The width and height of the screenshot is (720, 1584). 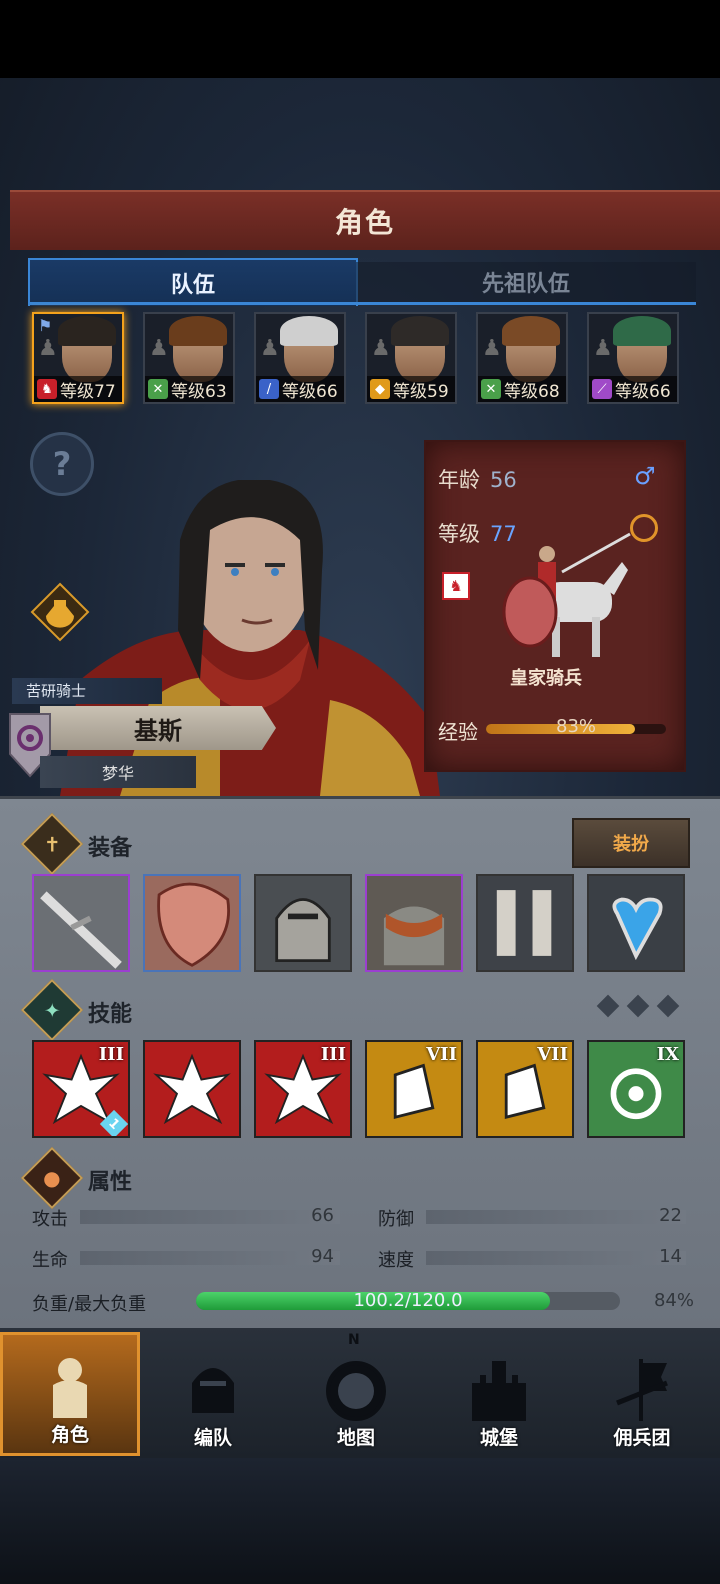 What do you see at coordinates (642, 1390) in the screenshot?
I see `banner-icon` at bounding box center [642, 1390].